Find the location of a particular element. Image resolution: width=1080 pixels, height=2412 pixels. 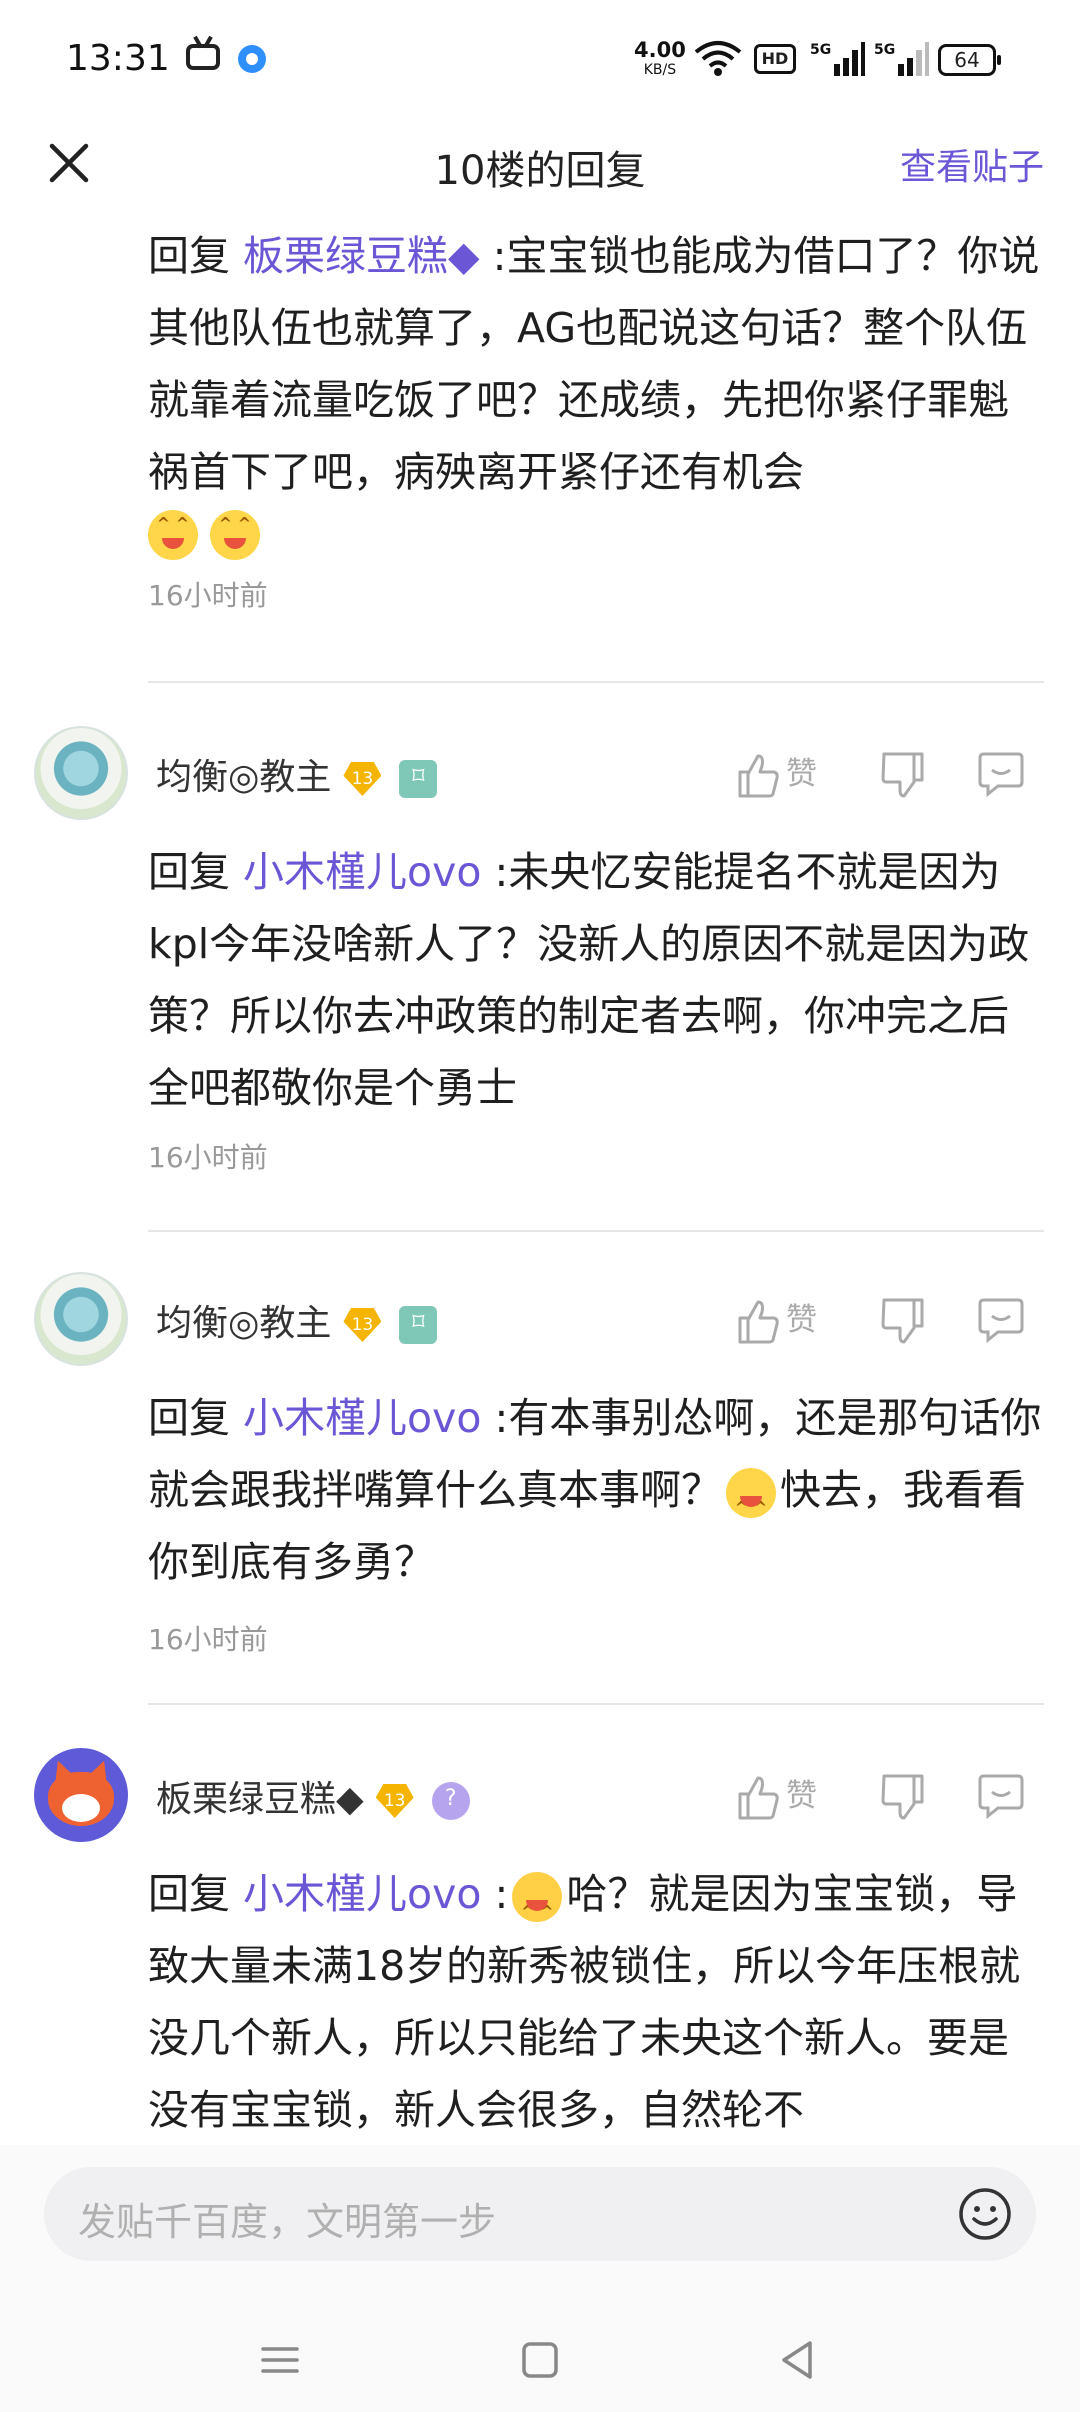

username: 板栗绿豆糕◆ is located at coordinates (260, 1799).